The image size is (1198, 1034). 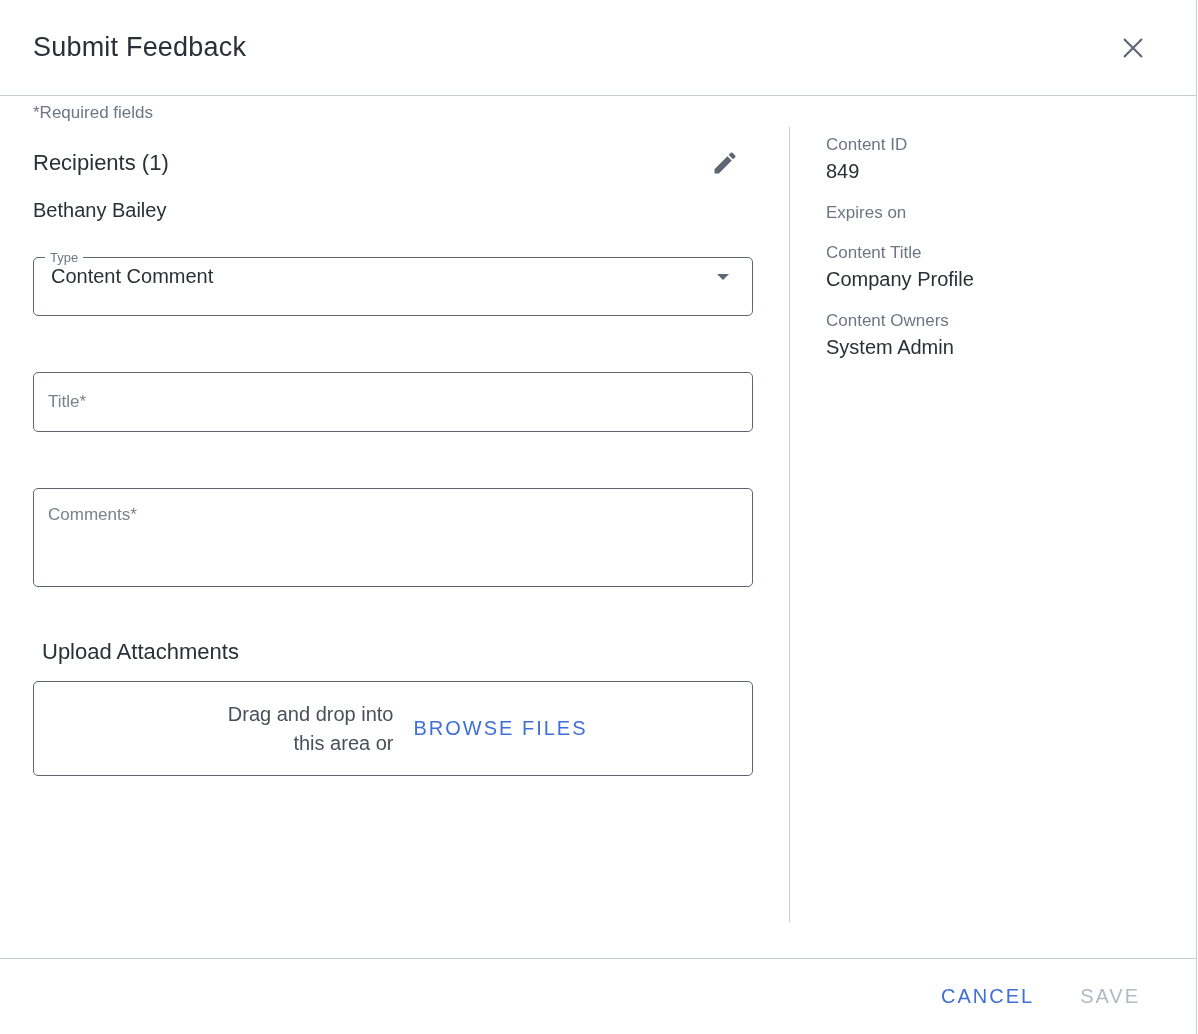 What do you see at coordinates (988, 996) in the screenshot?
I see `cancel-button: CANCEL` at bounding box center [988, 996].